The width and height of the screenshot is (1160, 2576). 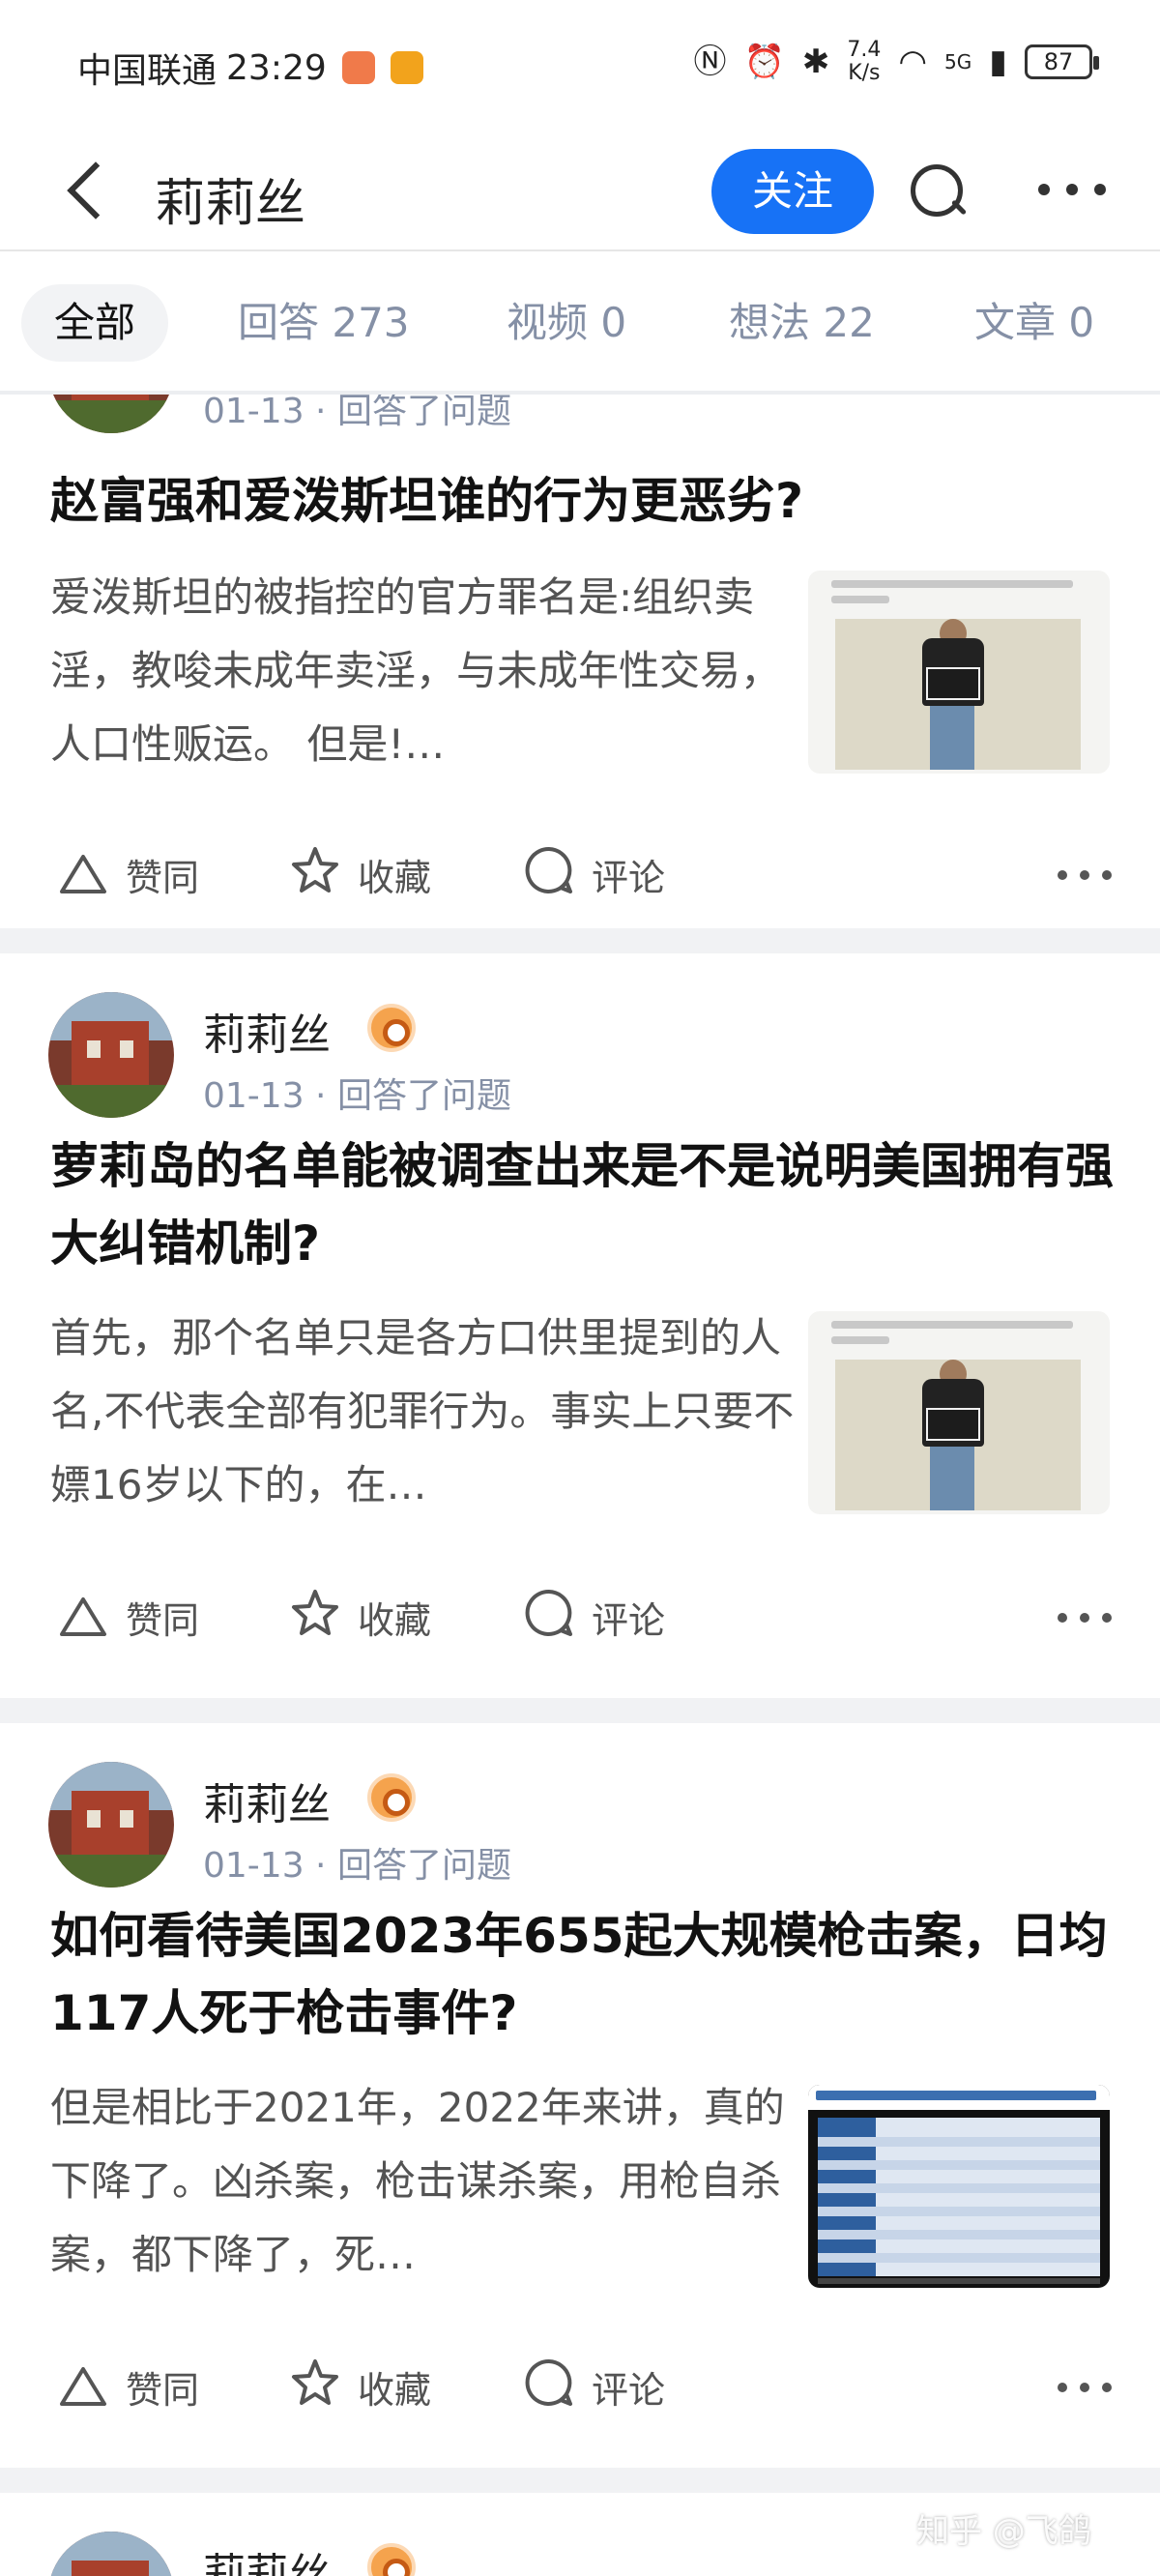 I want to click on follow-button: 关注, so click(x=793, y=191).